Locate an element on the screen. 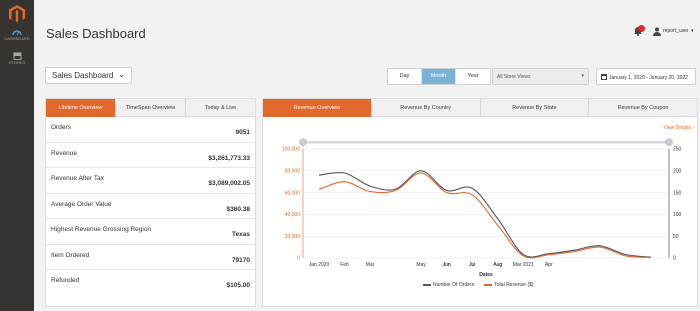 The width and height of the screenshot is (700, 311). calendar-icon is located at coordinates (604, 77).